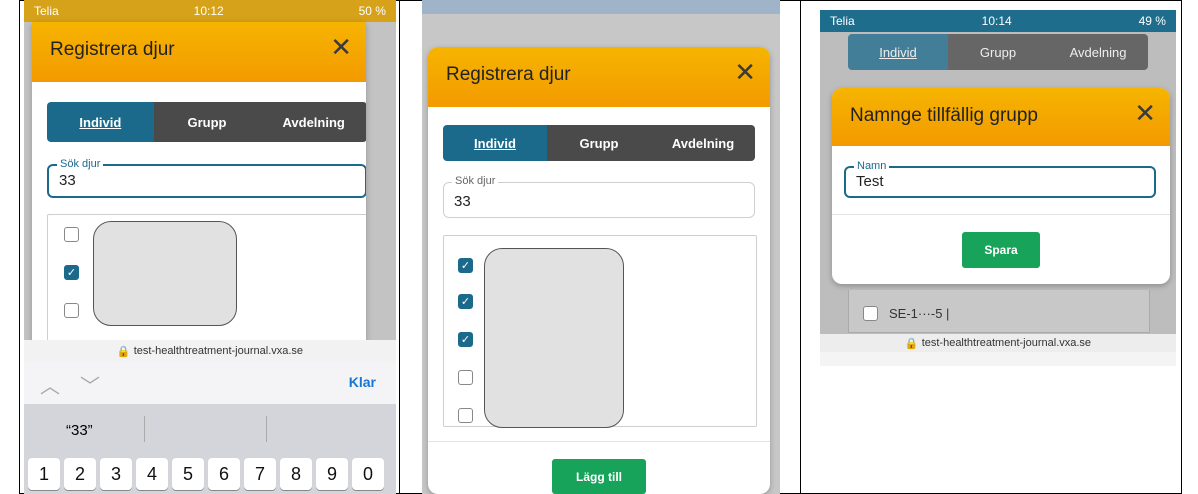 This screenshot has width=1198, height=494. Describe the element at coordinates (188, 474) in the screenshot. I see `key-5: 5` at that location.